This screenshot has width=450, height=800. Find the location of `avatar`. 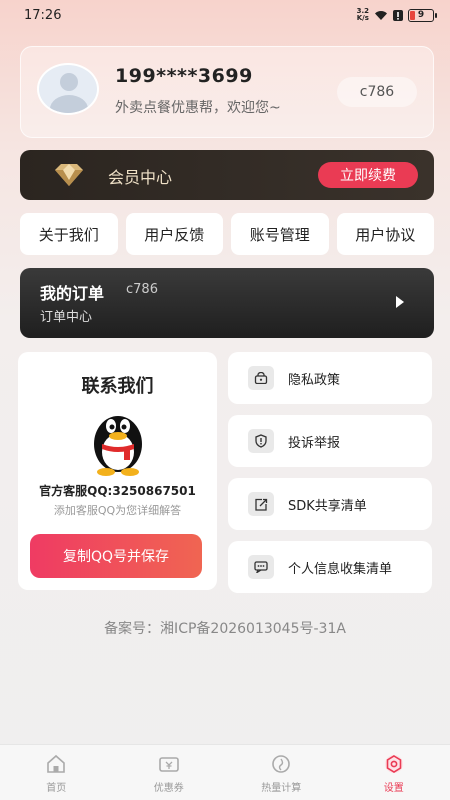

avatar is located at coordinates (68, 89).